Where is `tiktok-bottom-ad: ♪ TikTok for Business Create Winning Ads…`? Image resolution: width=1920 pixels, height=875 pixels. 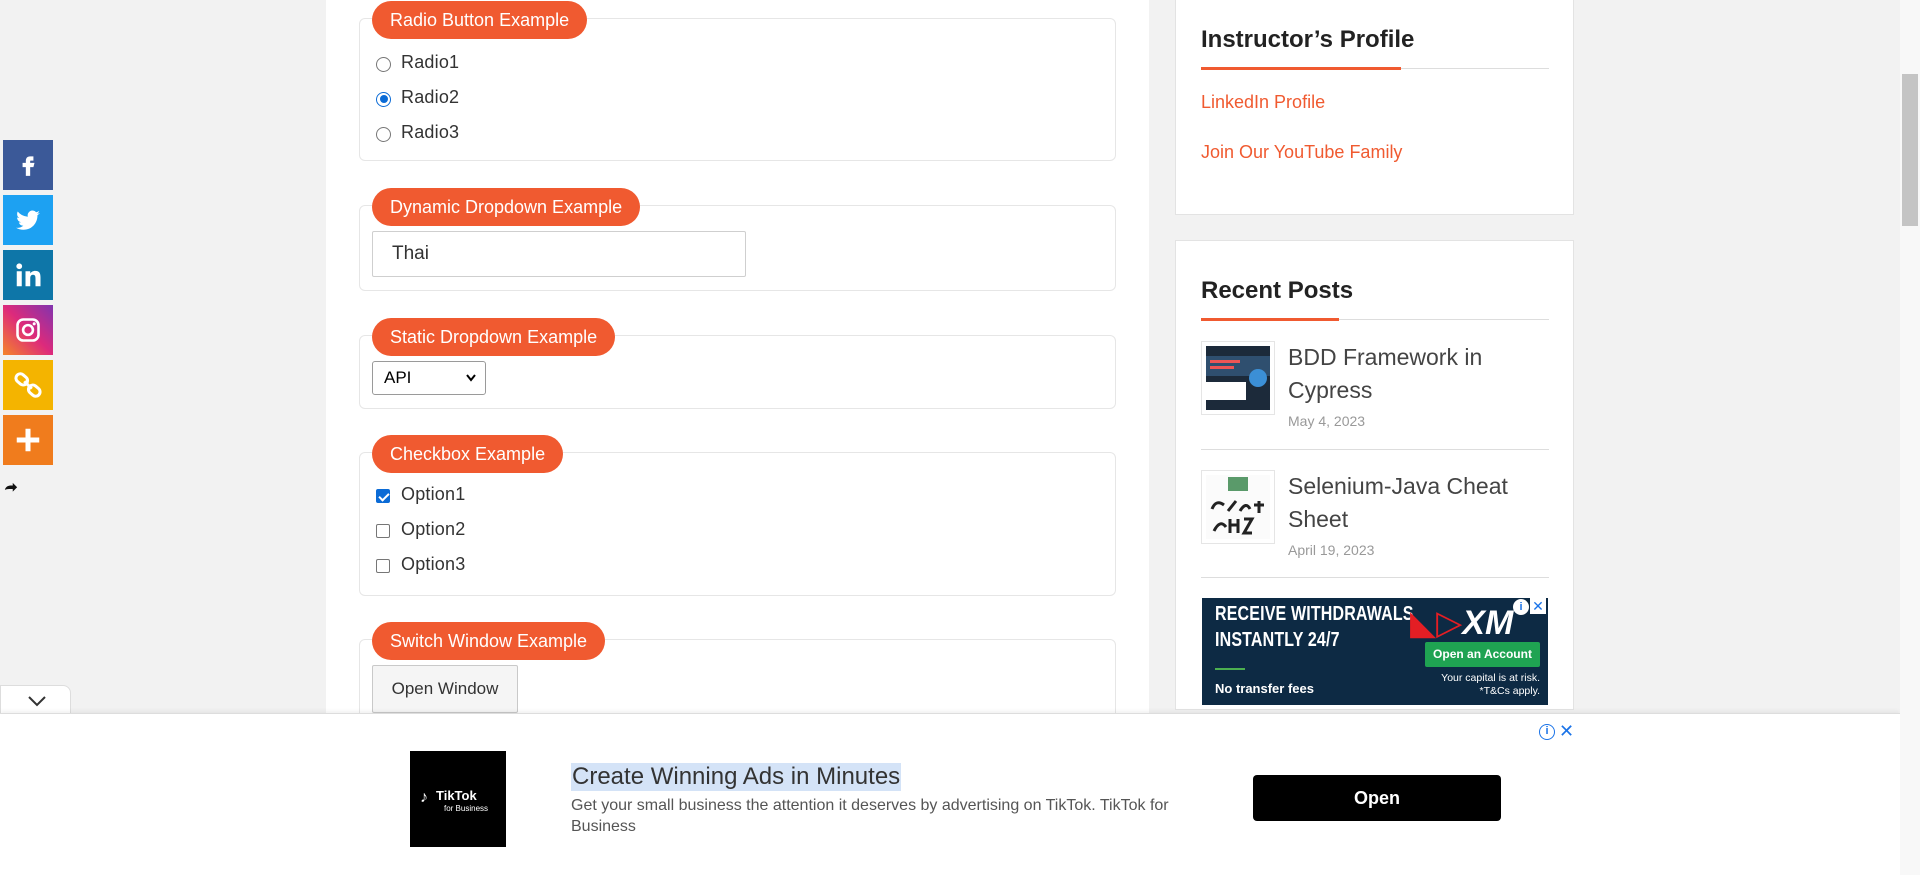
tiktok-bottom-ad: ♪ TikTok for Business Create Winning Ads… is located at coordinates (950, 798).